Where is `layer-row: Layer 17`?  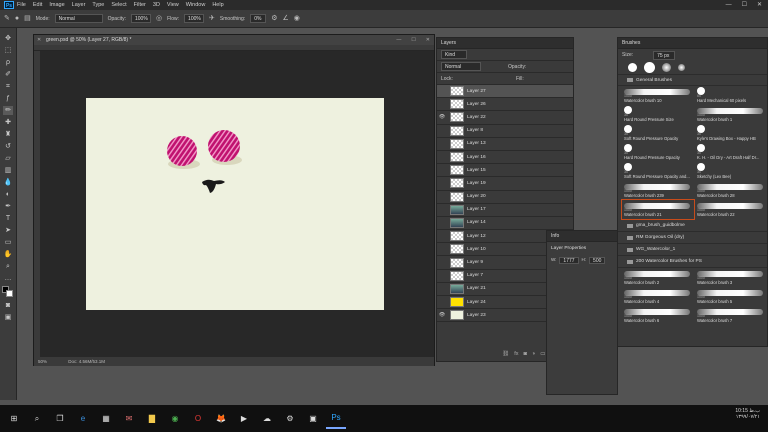
layer-row: Layer 17 is located at coordinates (505, 210).